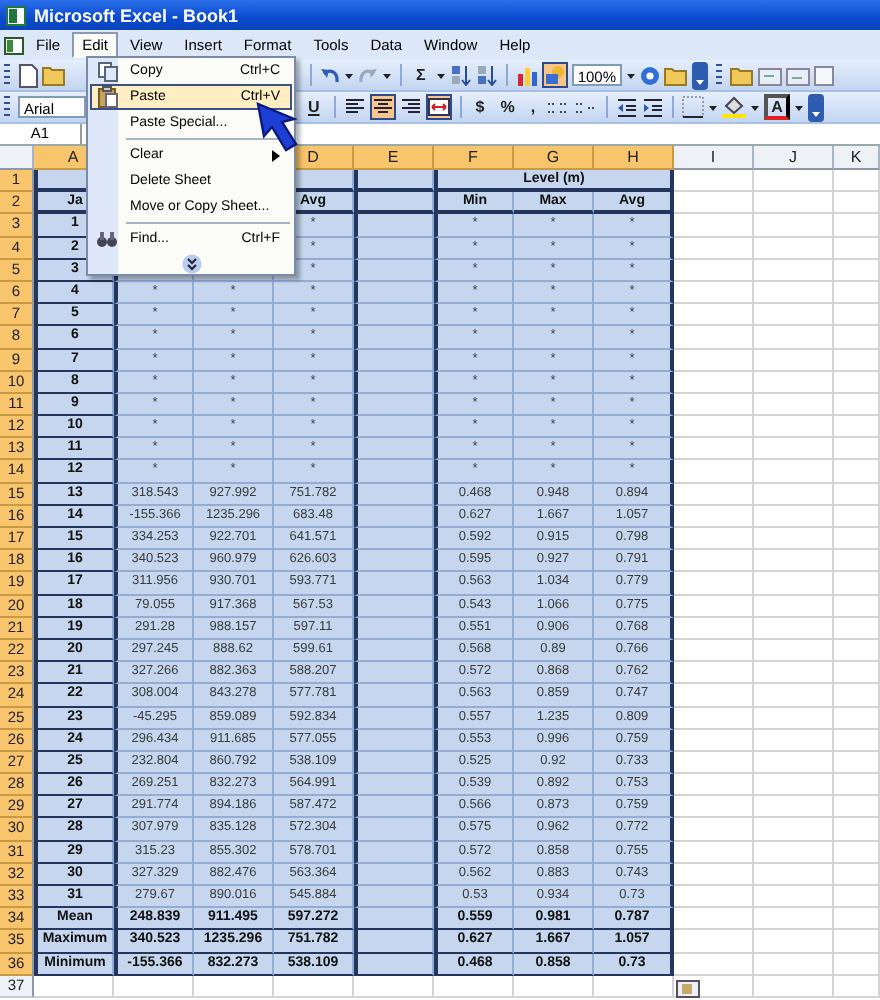  Describe the element at coordinates (330, 75) in the screenshot. I see `undo-icon` at that location.